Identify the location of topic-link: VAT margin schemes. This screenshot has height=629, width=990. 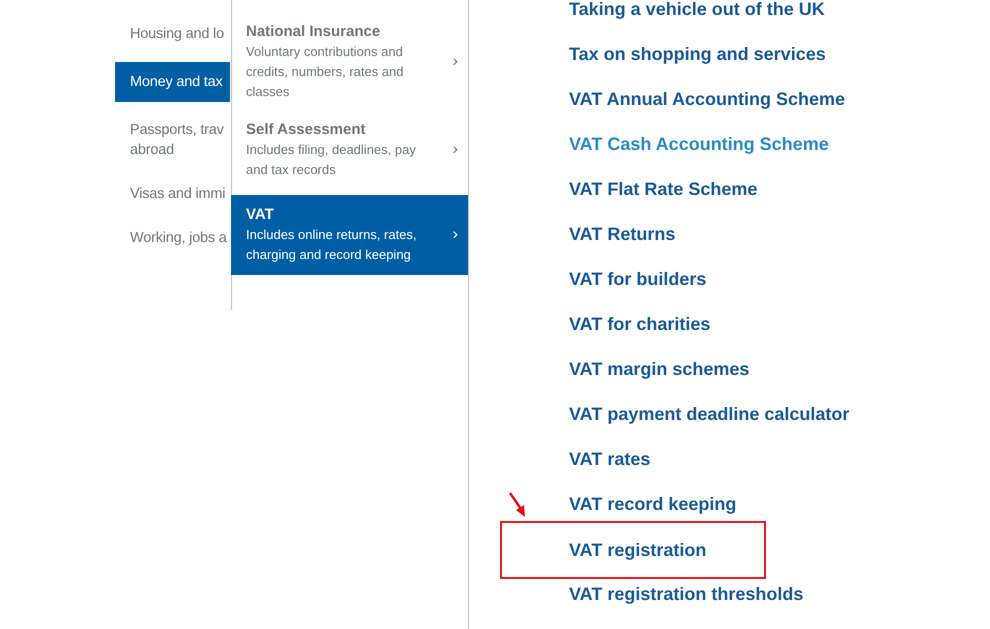
(659, 369).